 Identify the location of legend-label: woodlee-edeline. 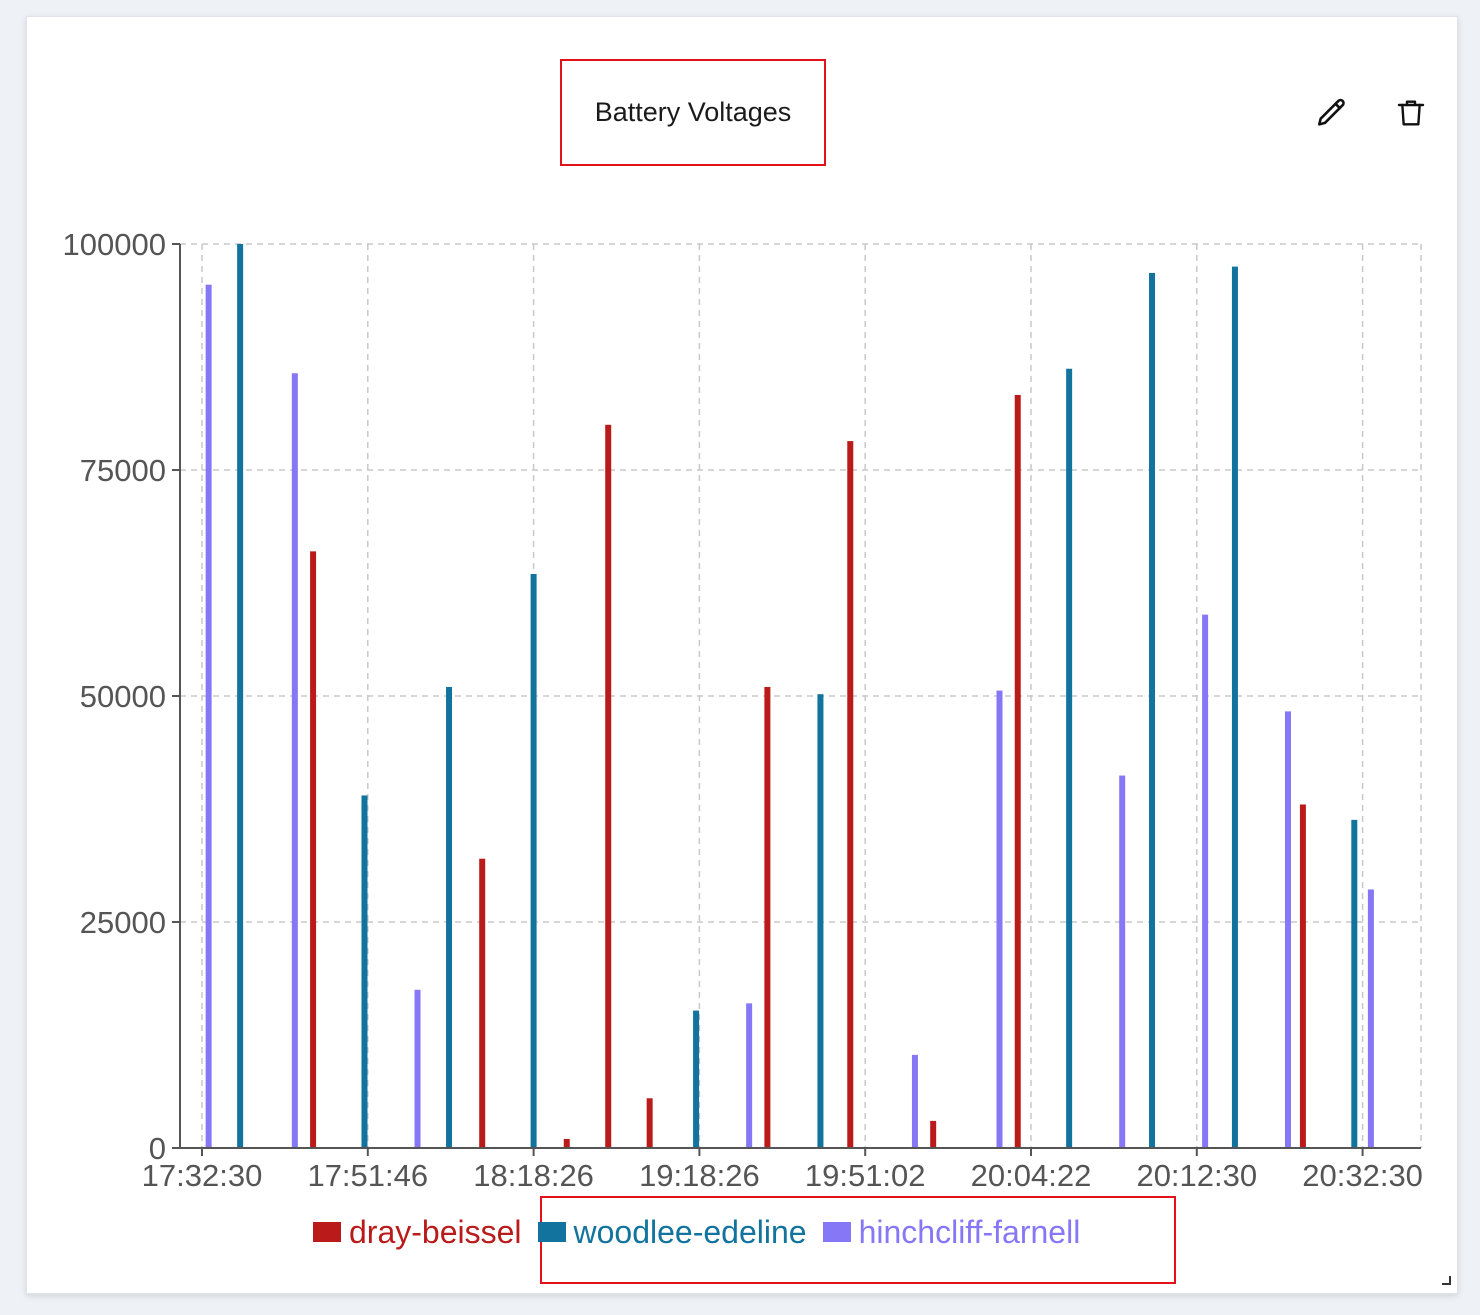
(690, 1231).